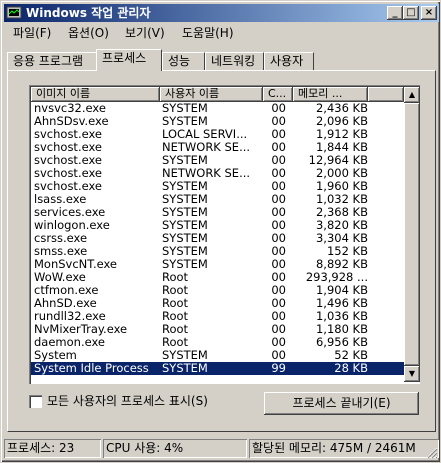  Describe the element at coordinates (217, 173) in the screenshot. I see `table-row: svchost.exe NETWORK SE... 00 2,000 KB` at that location.